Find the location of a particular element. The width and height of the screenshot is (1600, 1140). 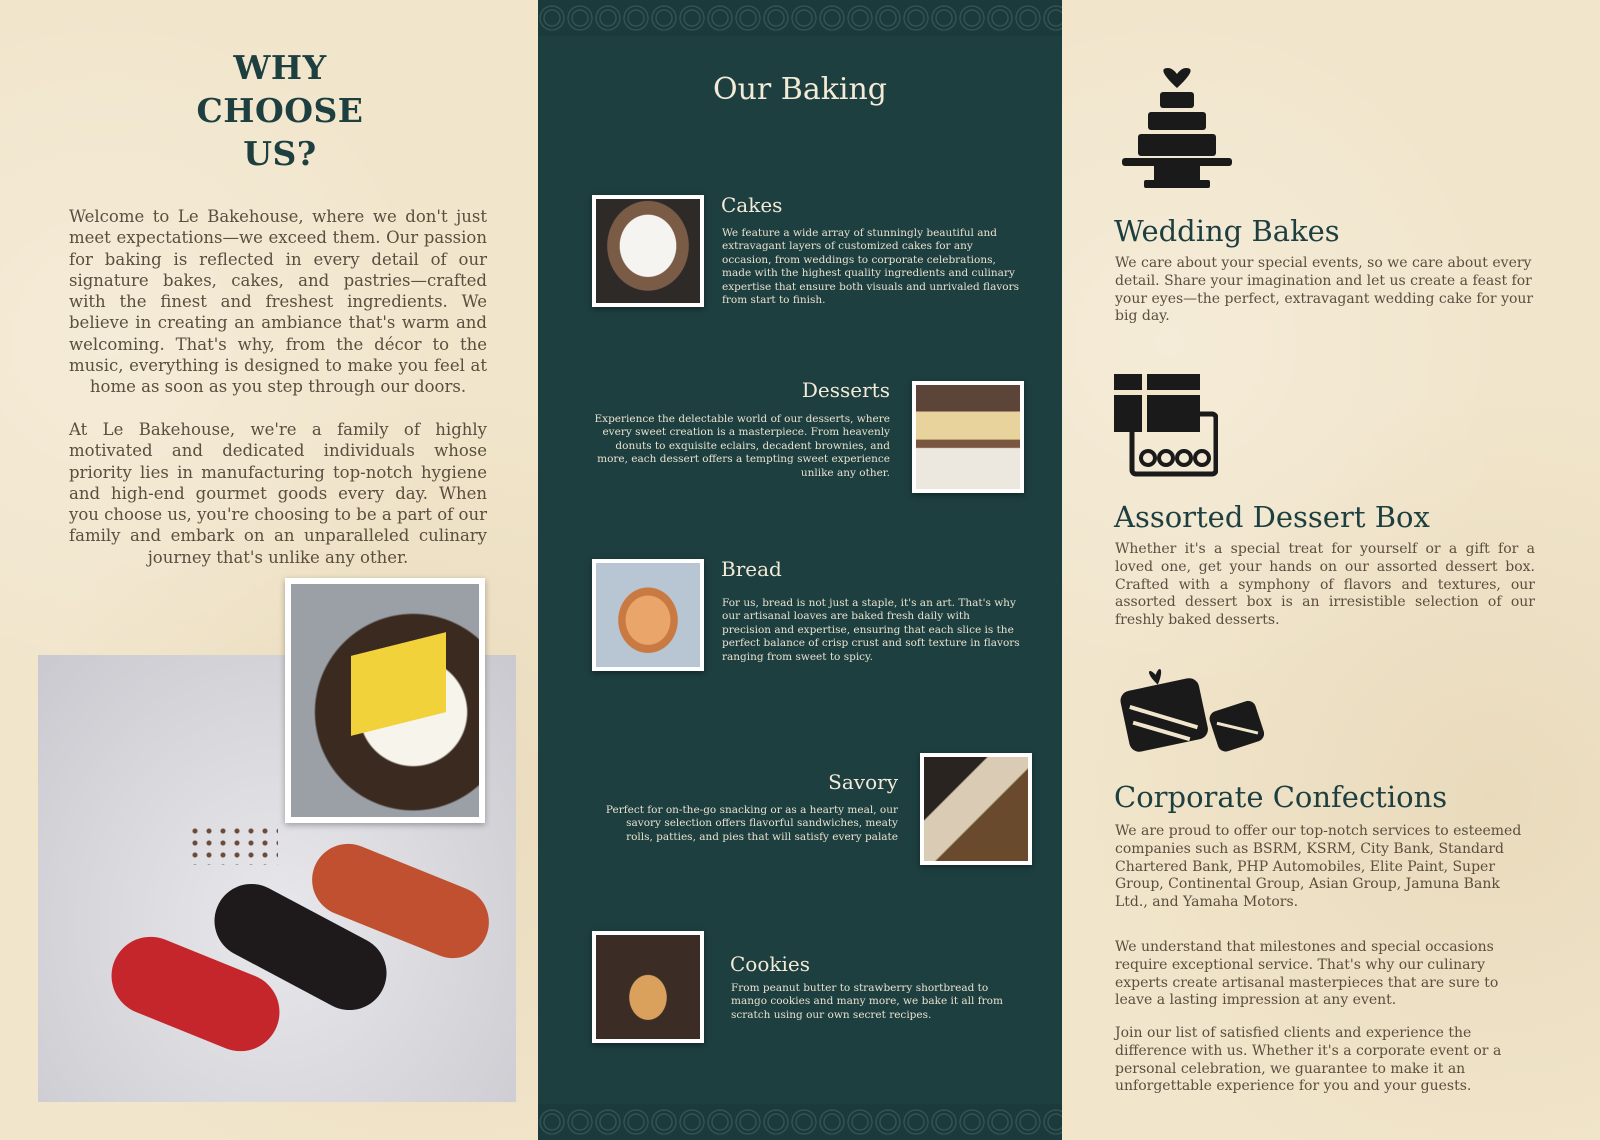

wedding-bakes-title: Wedding Bakes is located at coordinates (1227, 231).